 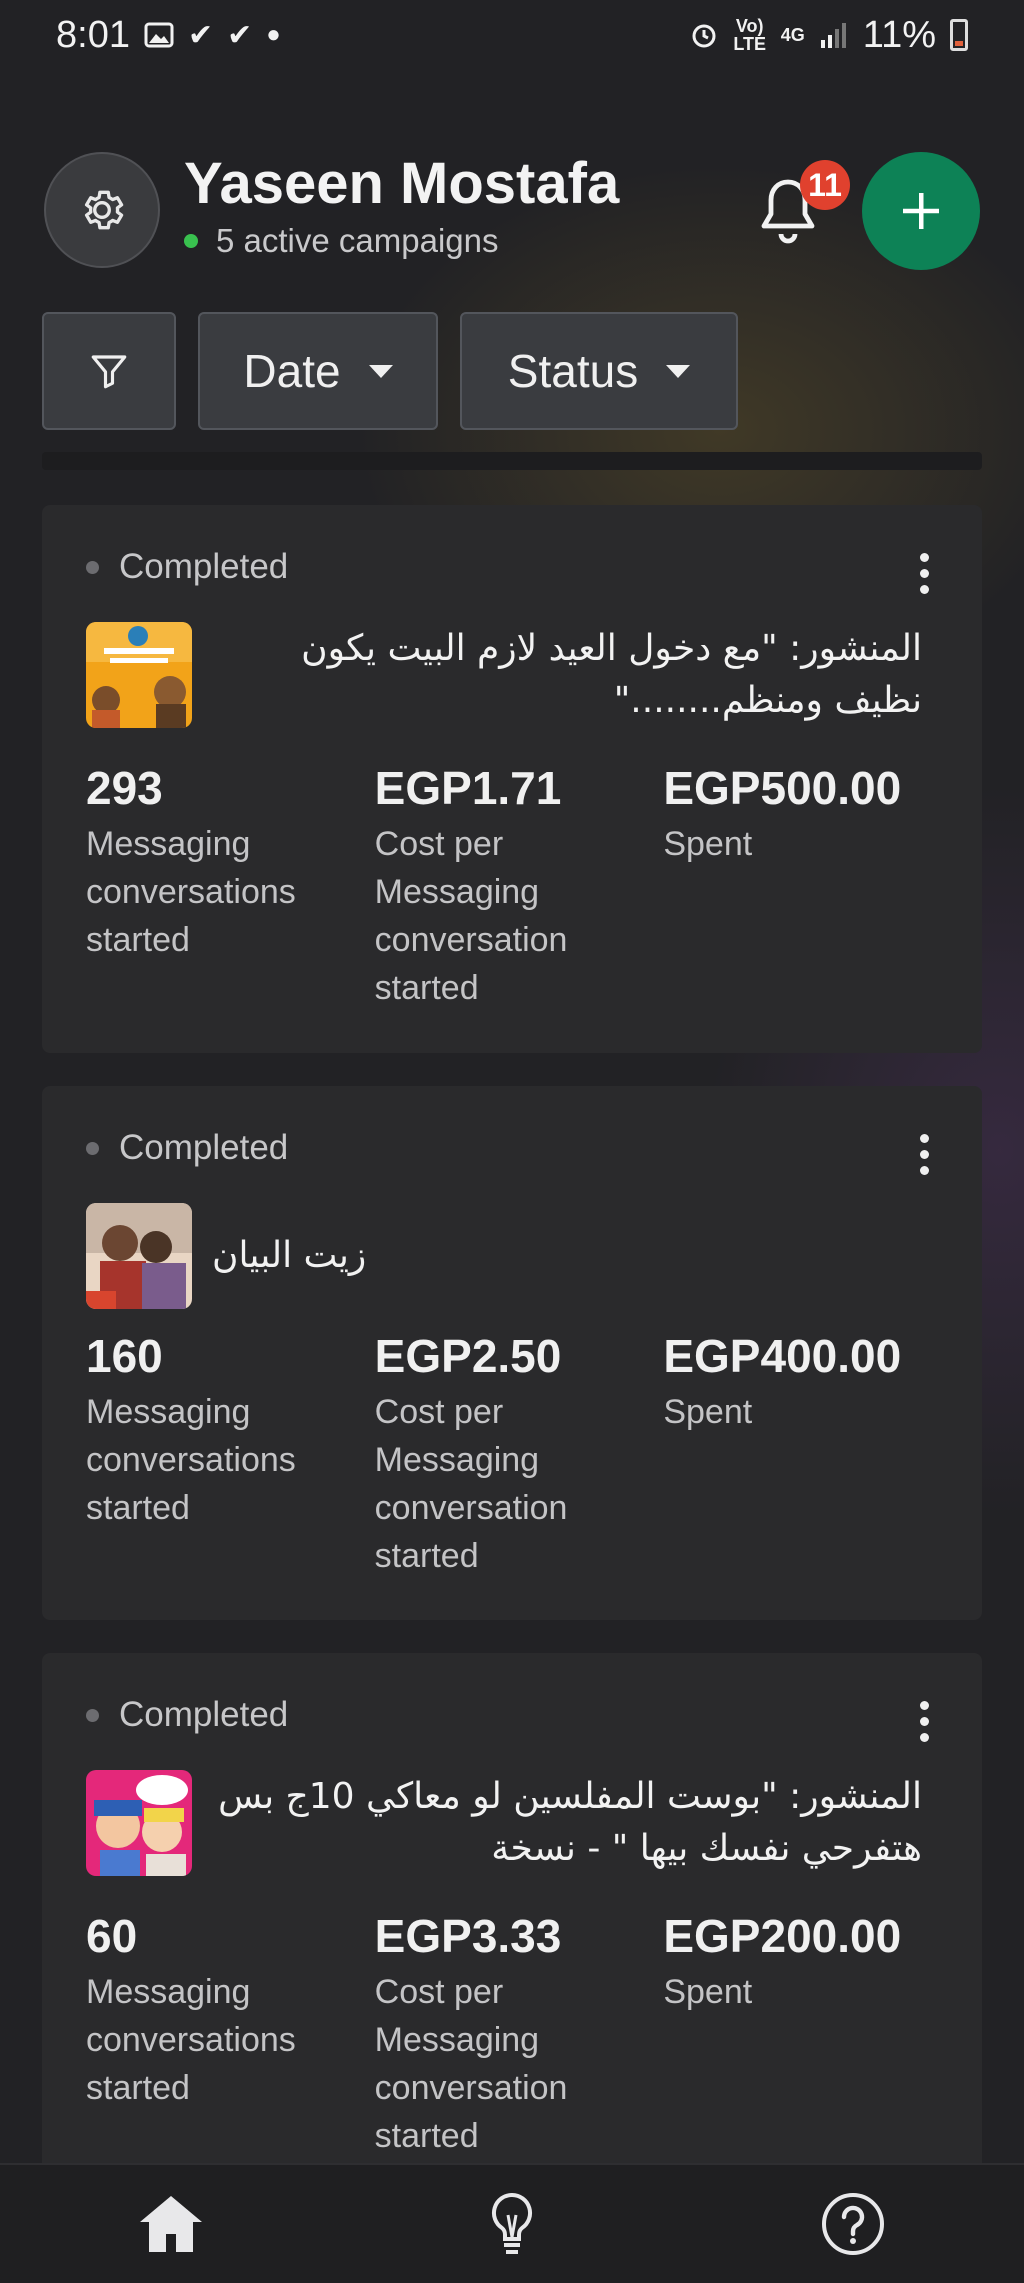 I want to click on metric-spent: EGP500.00 Spent, so click(x=807, y=886).